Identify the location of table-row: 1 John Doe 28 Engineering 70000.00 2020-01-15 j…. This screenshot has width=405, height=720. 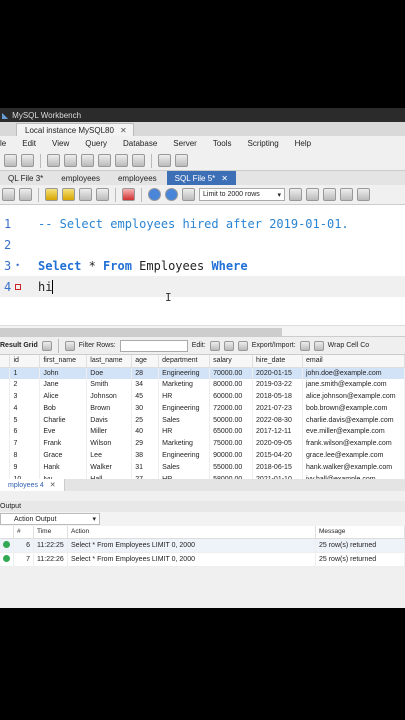
(202, 373).